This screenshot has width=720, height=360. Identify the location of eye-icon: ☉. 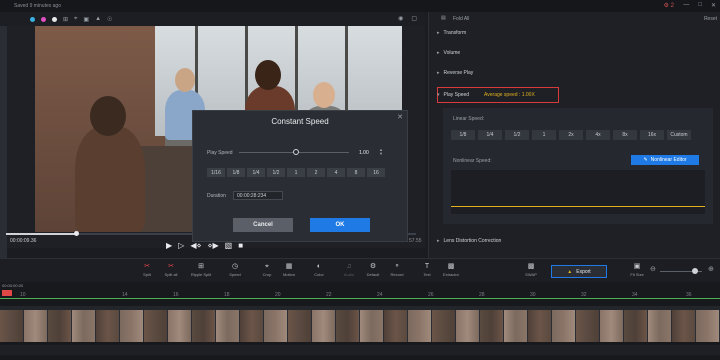
(109, 19).